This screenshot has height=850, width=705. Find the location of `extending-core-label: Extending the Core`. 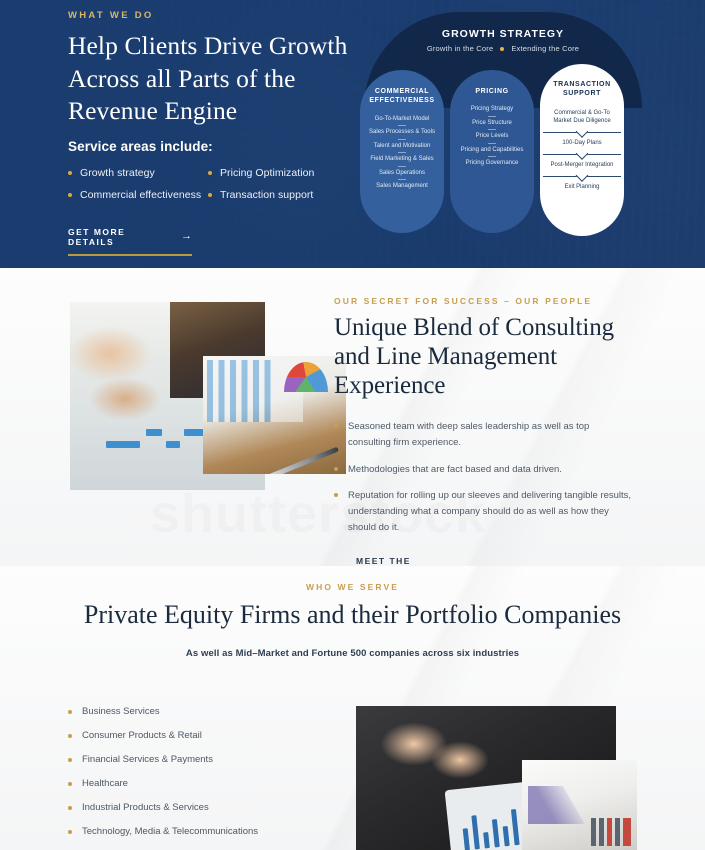

extending-core-label: Extending the Core is located at coordinates (545, 48).